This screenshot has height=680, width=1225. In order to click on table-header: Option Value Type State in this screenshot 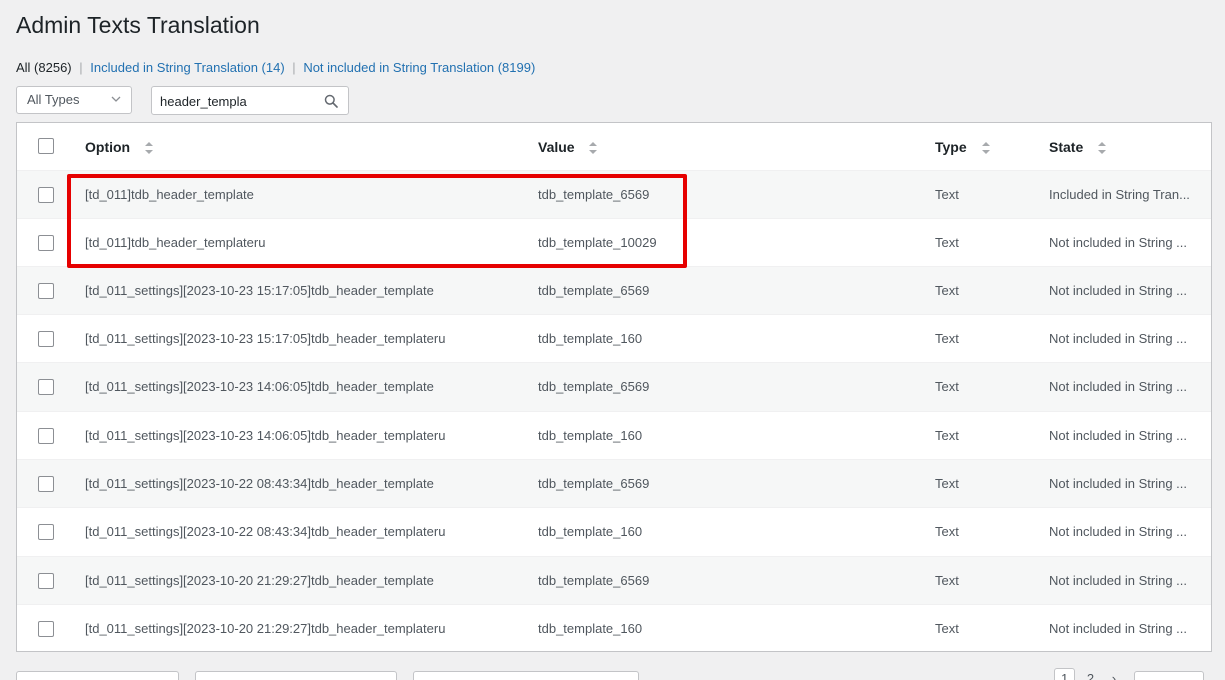, I will do `click(614, 147)`.